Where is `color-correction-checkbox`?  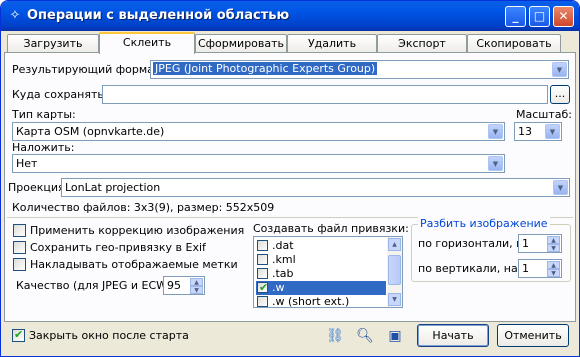
color-correction-checkbox is located at coordinates (19, 230).